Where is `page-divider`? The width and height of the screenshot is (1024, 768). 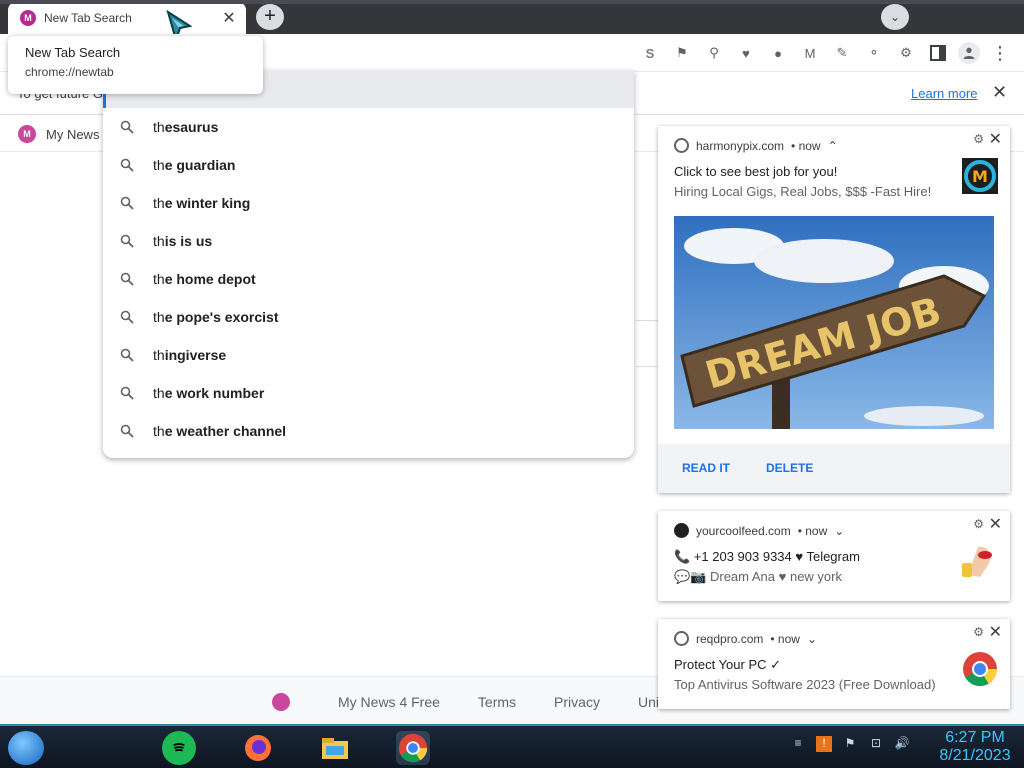 page-divider is located at coordinates (647, 366).